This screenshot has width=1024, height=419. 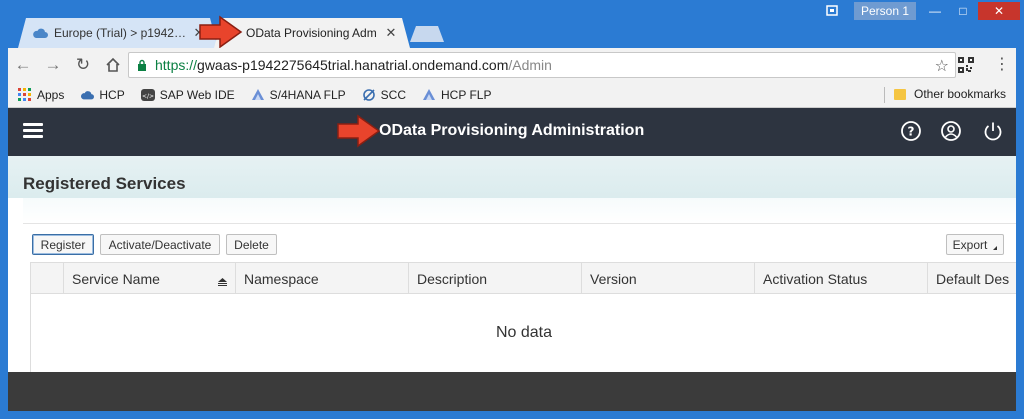 I want to click on home-icon, so click(x=113, y=65).